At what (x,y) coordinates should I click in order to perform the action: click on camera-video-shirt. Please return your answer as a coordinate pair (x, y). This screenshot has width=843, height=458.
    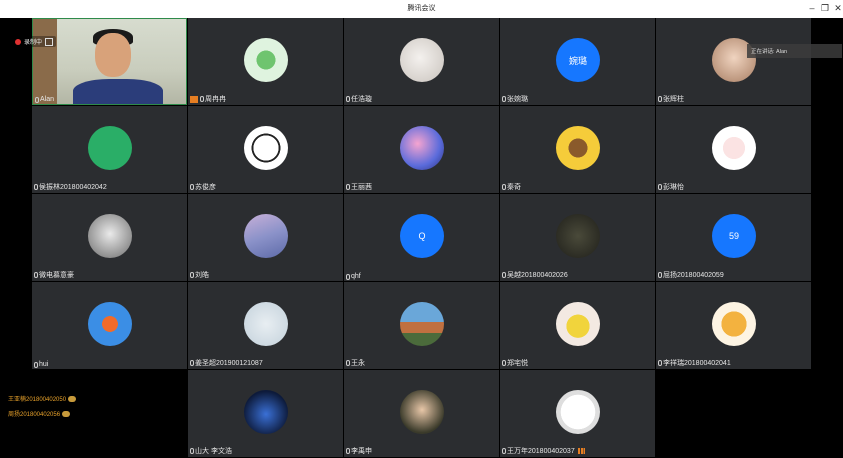
    Looking at the image, I should click on (118, 91).